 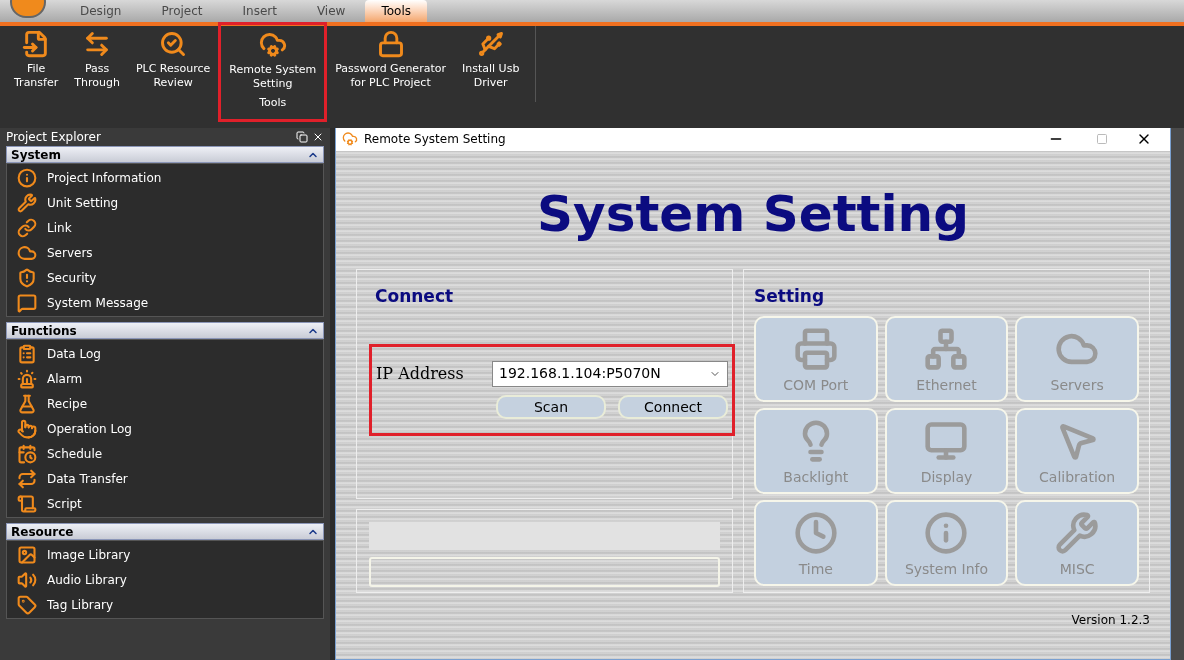 What do you see at coordinates (946, 348) in the screenshot?
I see `network-icon` at bounding box center [946, 348].